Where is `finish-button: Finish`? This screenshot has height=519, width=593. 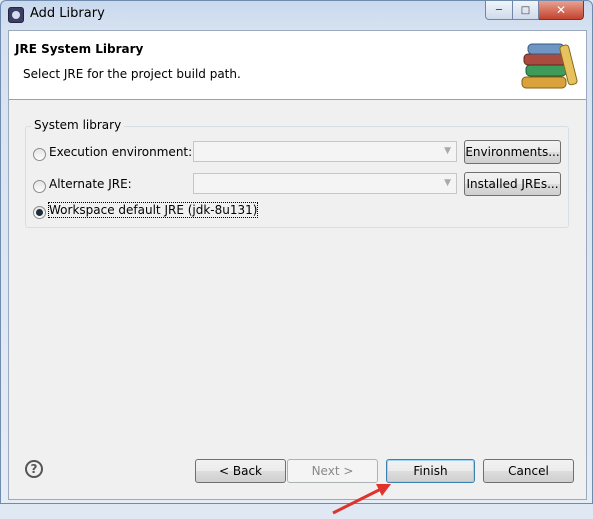 finish-button: Finish is located at coordinates (430, 471).